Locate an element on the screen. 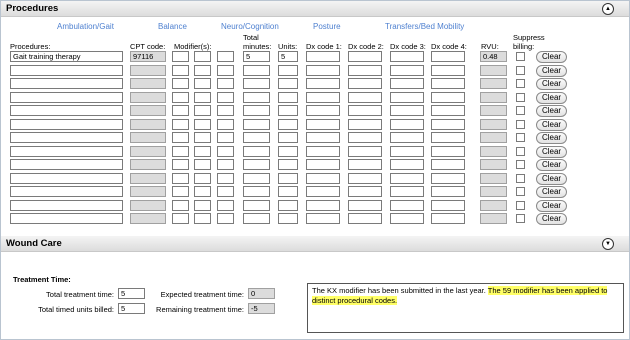 The height and width of the screenshot is (340, 630). minutes-field: 5 is located at coordinates (256, 56).